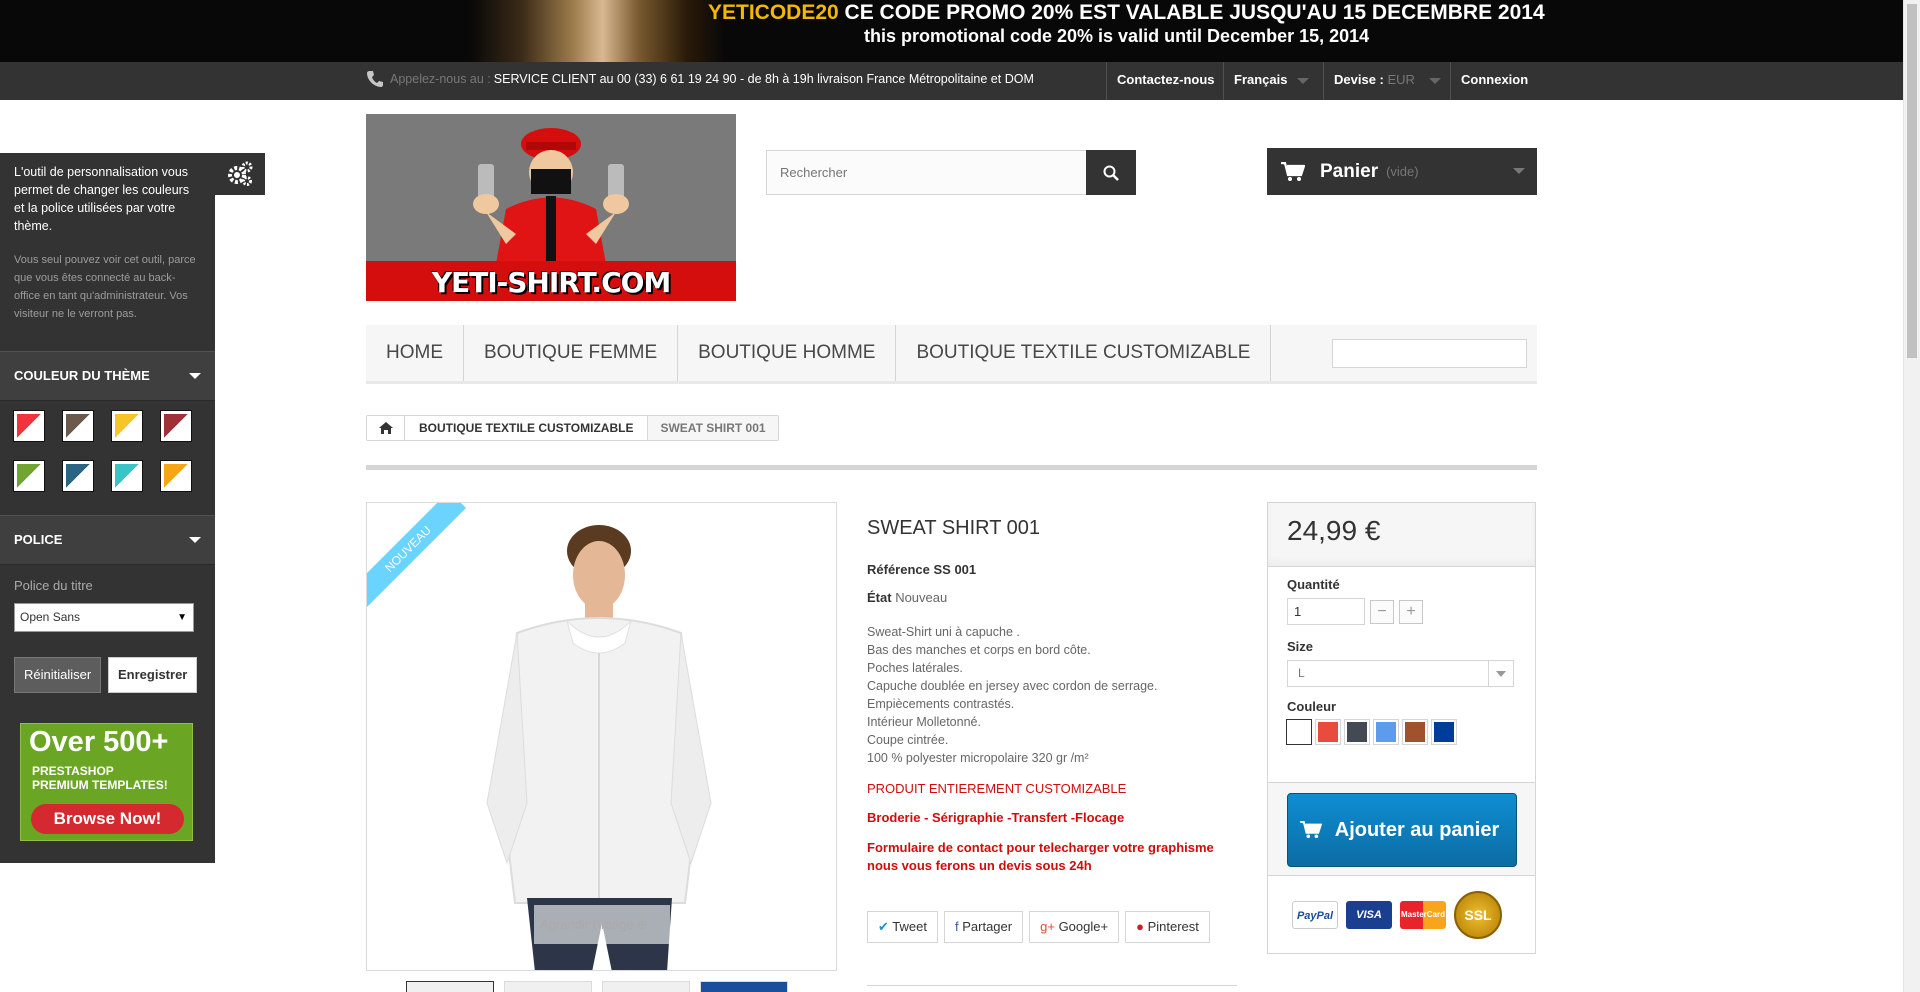 This screenshot has height=992, width=1920. I want to click on reference-label: Référence, so click(898, 569).